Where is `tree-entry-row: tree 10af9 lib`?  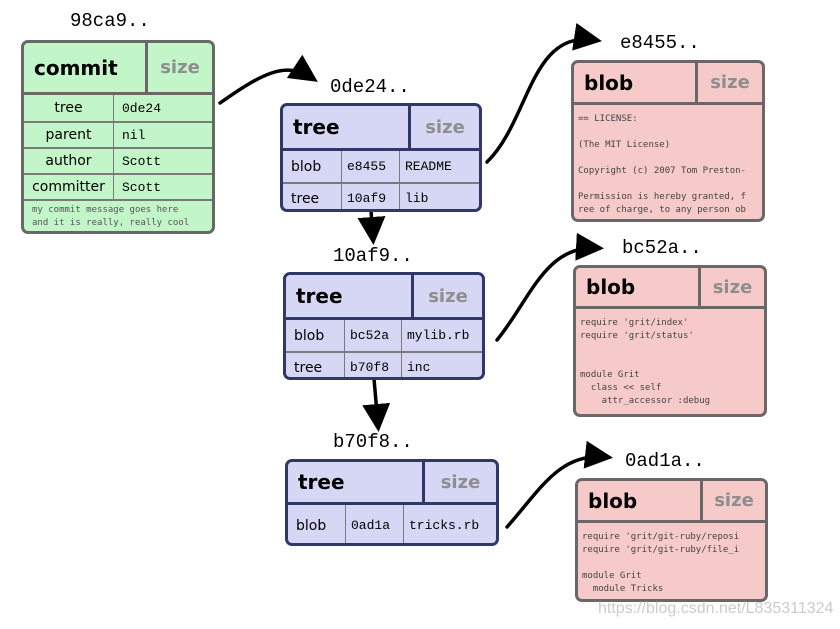 tree-entry-row: tree 10af9 lib is located at coordinates (381, 195).